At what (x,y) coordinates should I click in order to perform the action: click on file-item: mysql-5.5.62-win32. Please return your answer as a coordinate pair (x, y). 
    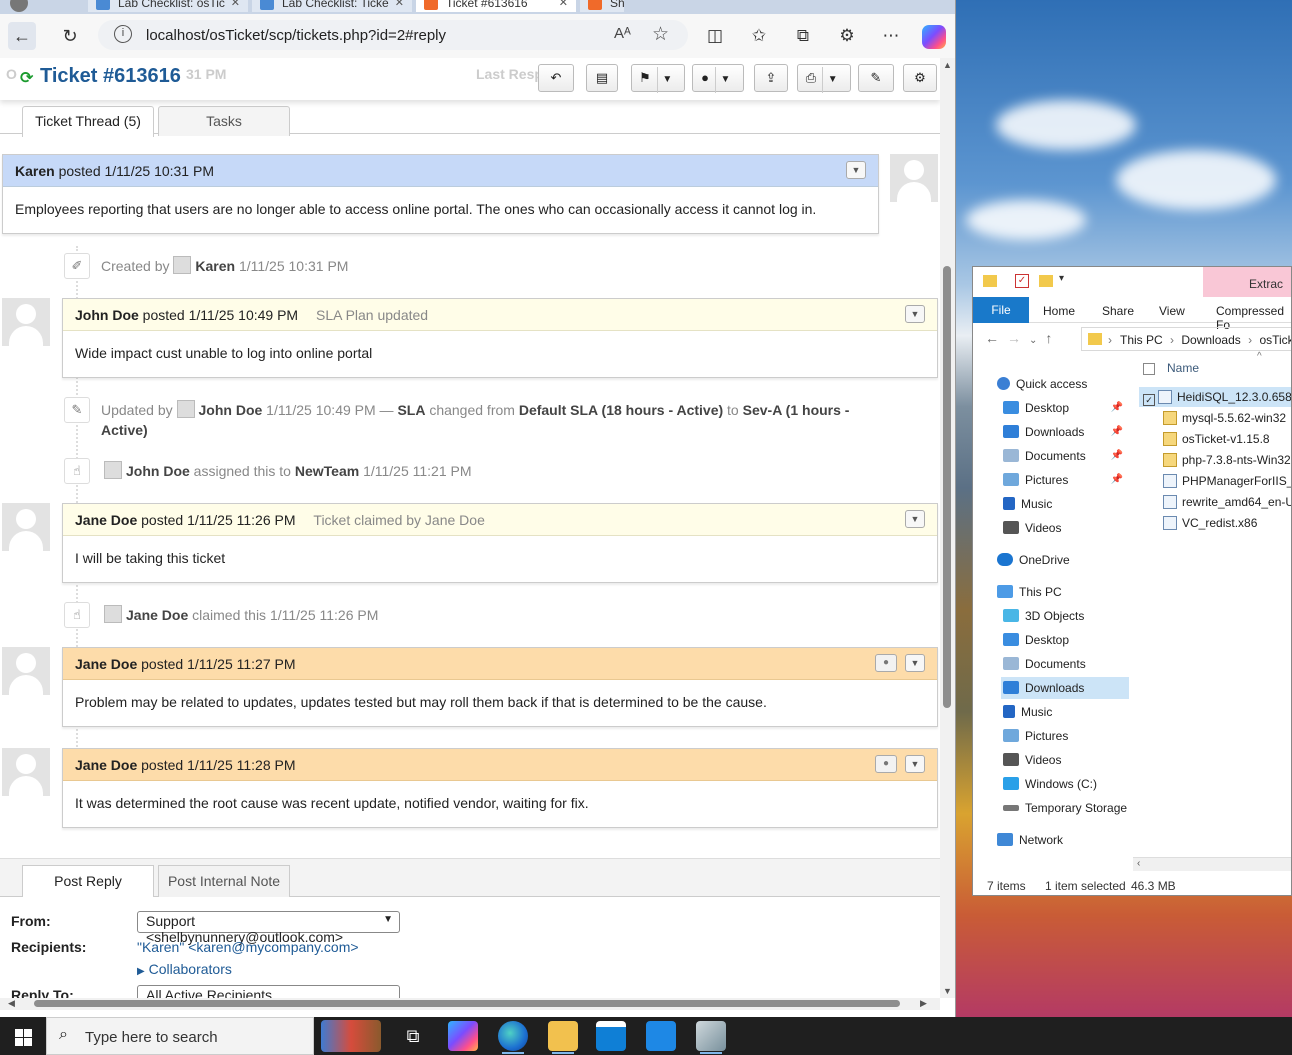
    Looking at the image, I should click on (1215, 418).